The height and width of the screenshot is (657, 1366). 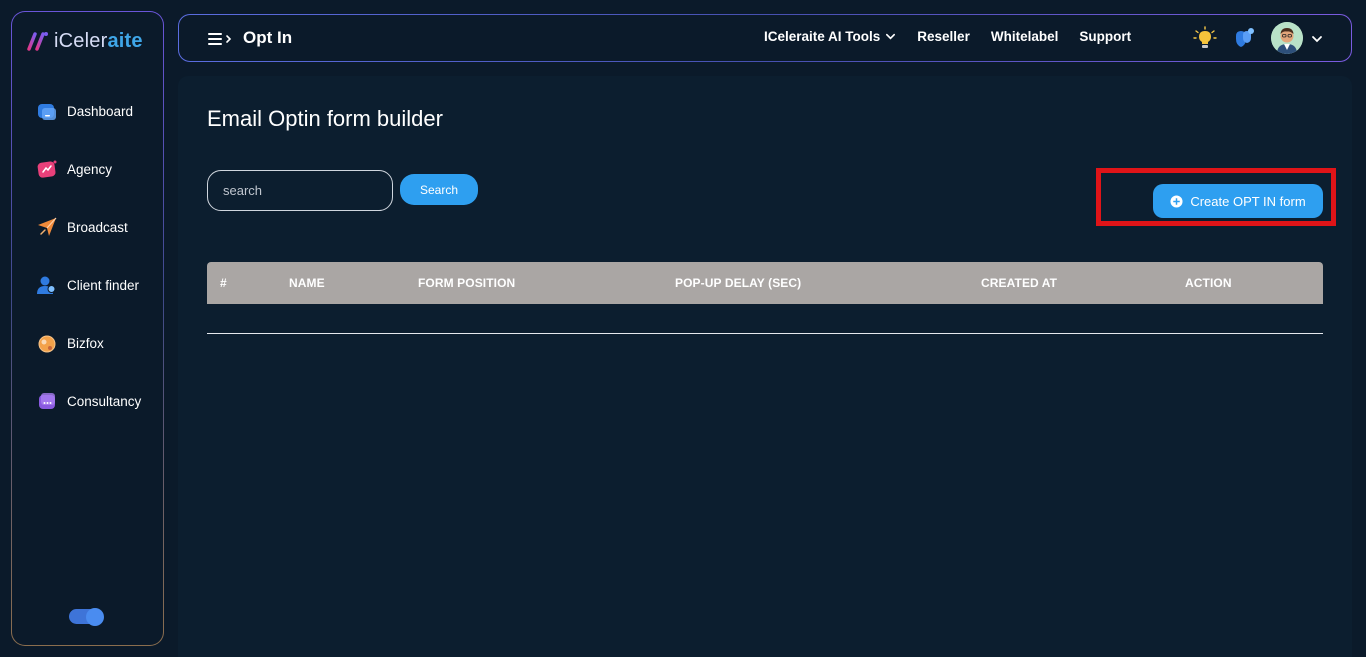 I want to click on create-optin-form-label: Create OPT IN form, so click(x=1248, y=201).